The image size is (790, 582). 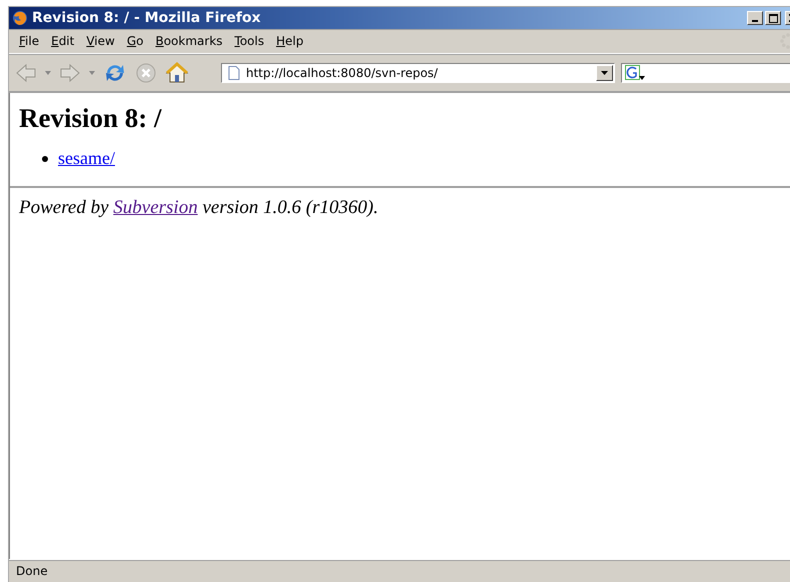 I want to click on stop-icon, so click(x=146, y=73).